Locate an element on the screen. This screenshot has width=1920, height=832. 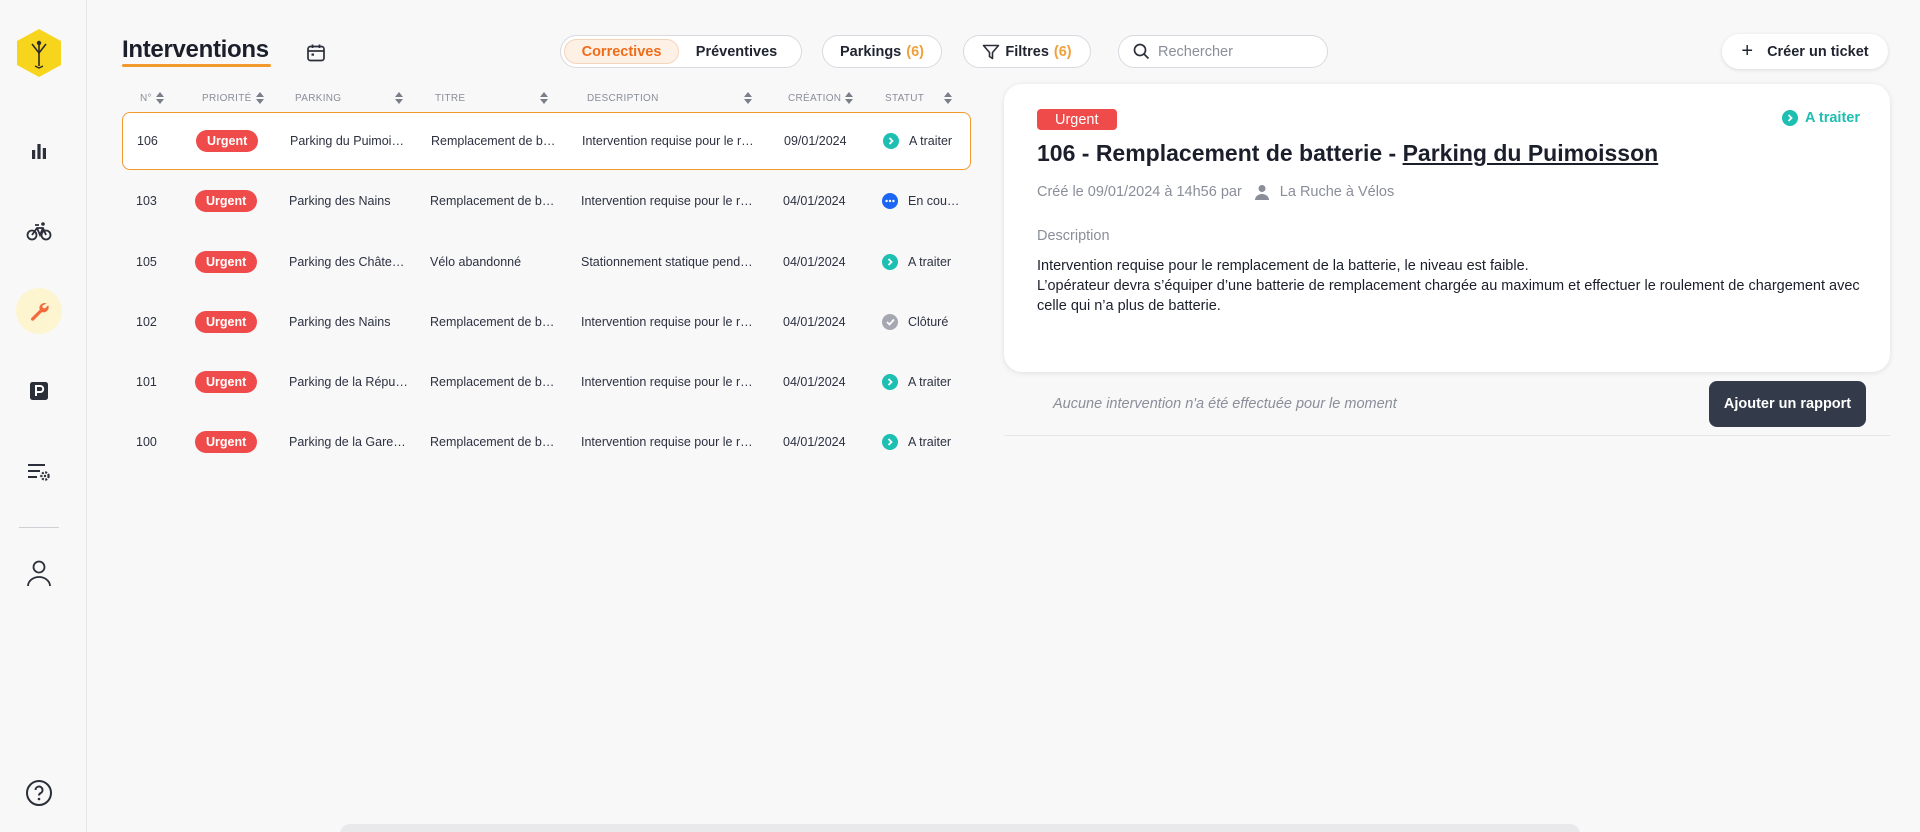
column-header-number: N° is located at coordinates (152, 98).